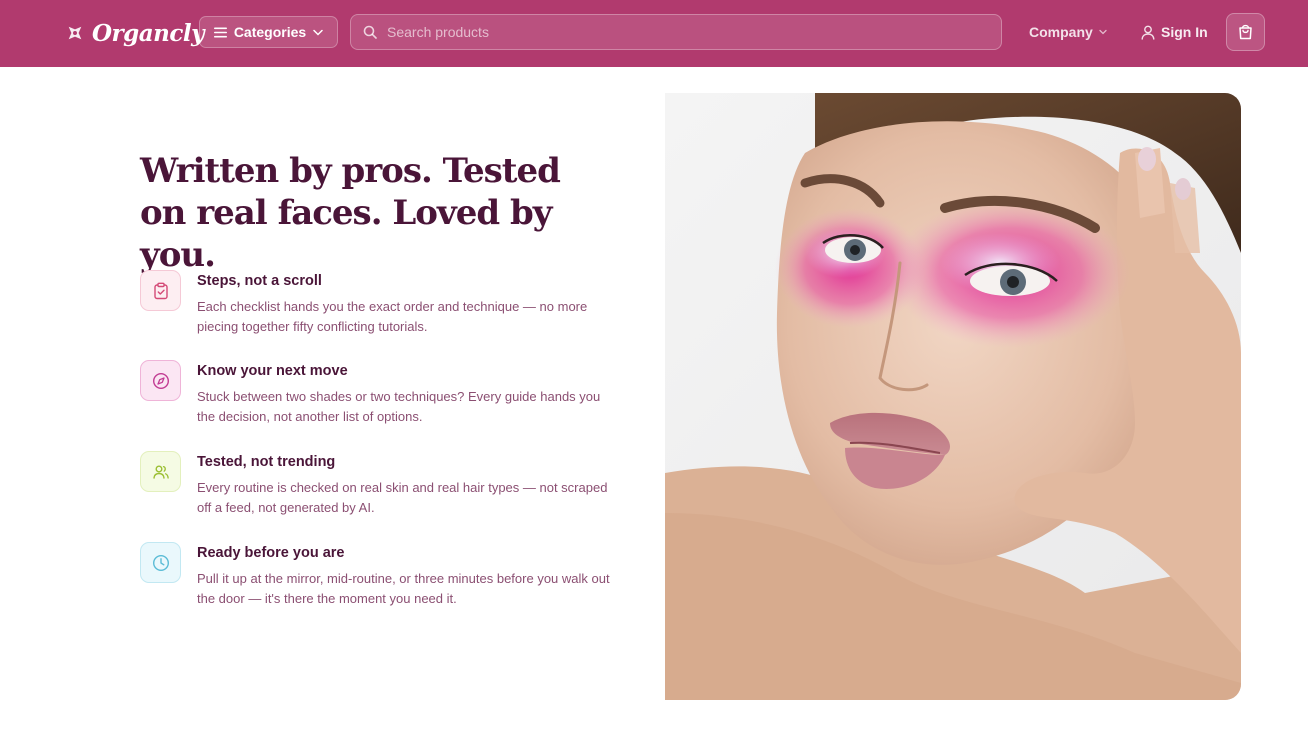  I want to click on sparkle-logo-icon, so click(75, 33).